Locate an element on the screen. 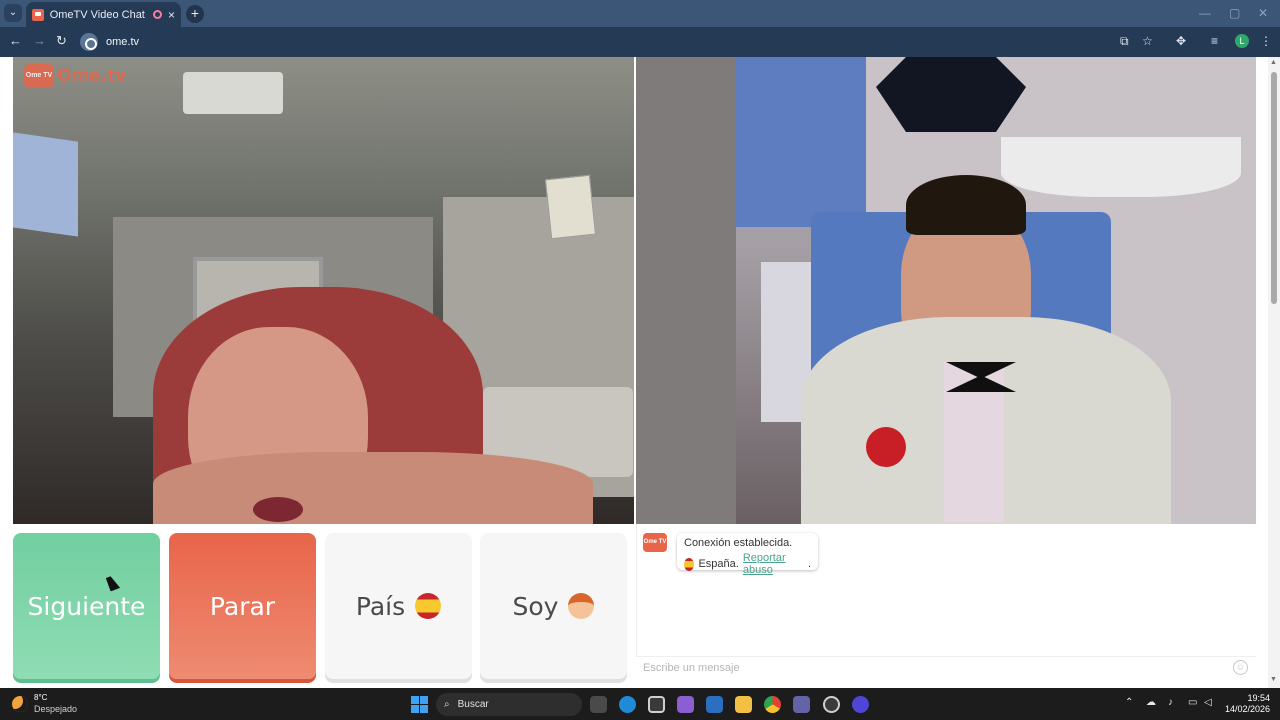 This screenshot has width=1280, height=720. url-text: ome.tv is located at coordinates (123, 42).